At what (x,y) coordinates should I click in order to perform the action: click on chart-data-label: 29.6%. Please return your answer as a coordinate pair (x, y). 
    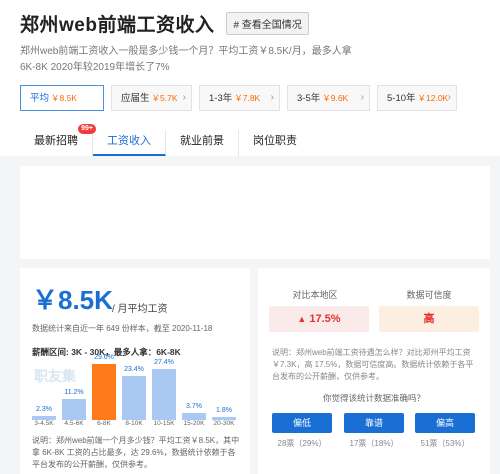
    Looking at the image, I should click on (104, 357).